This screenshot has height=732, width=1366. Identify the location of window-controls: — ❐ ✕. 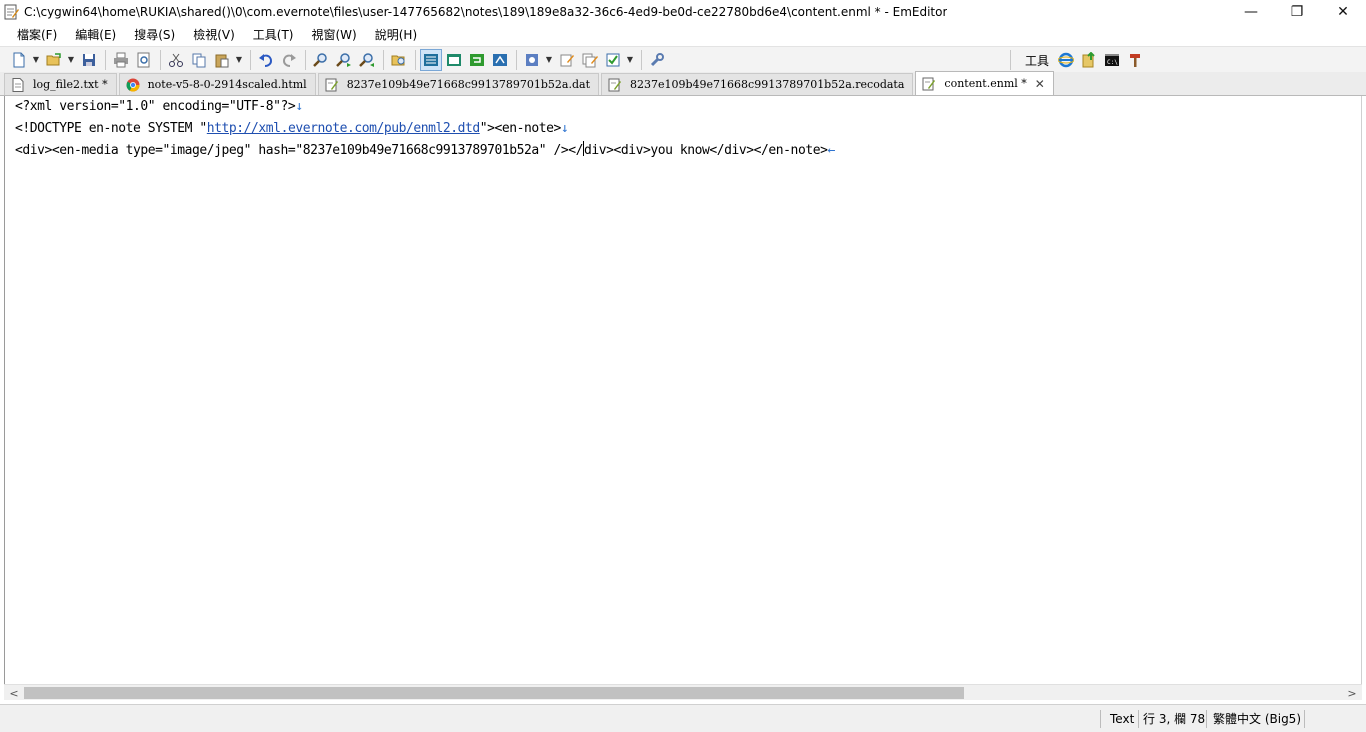
(1297, 12).